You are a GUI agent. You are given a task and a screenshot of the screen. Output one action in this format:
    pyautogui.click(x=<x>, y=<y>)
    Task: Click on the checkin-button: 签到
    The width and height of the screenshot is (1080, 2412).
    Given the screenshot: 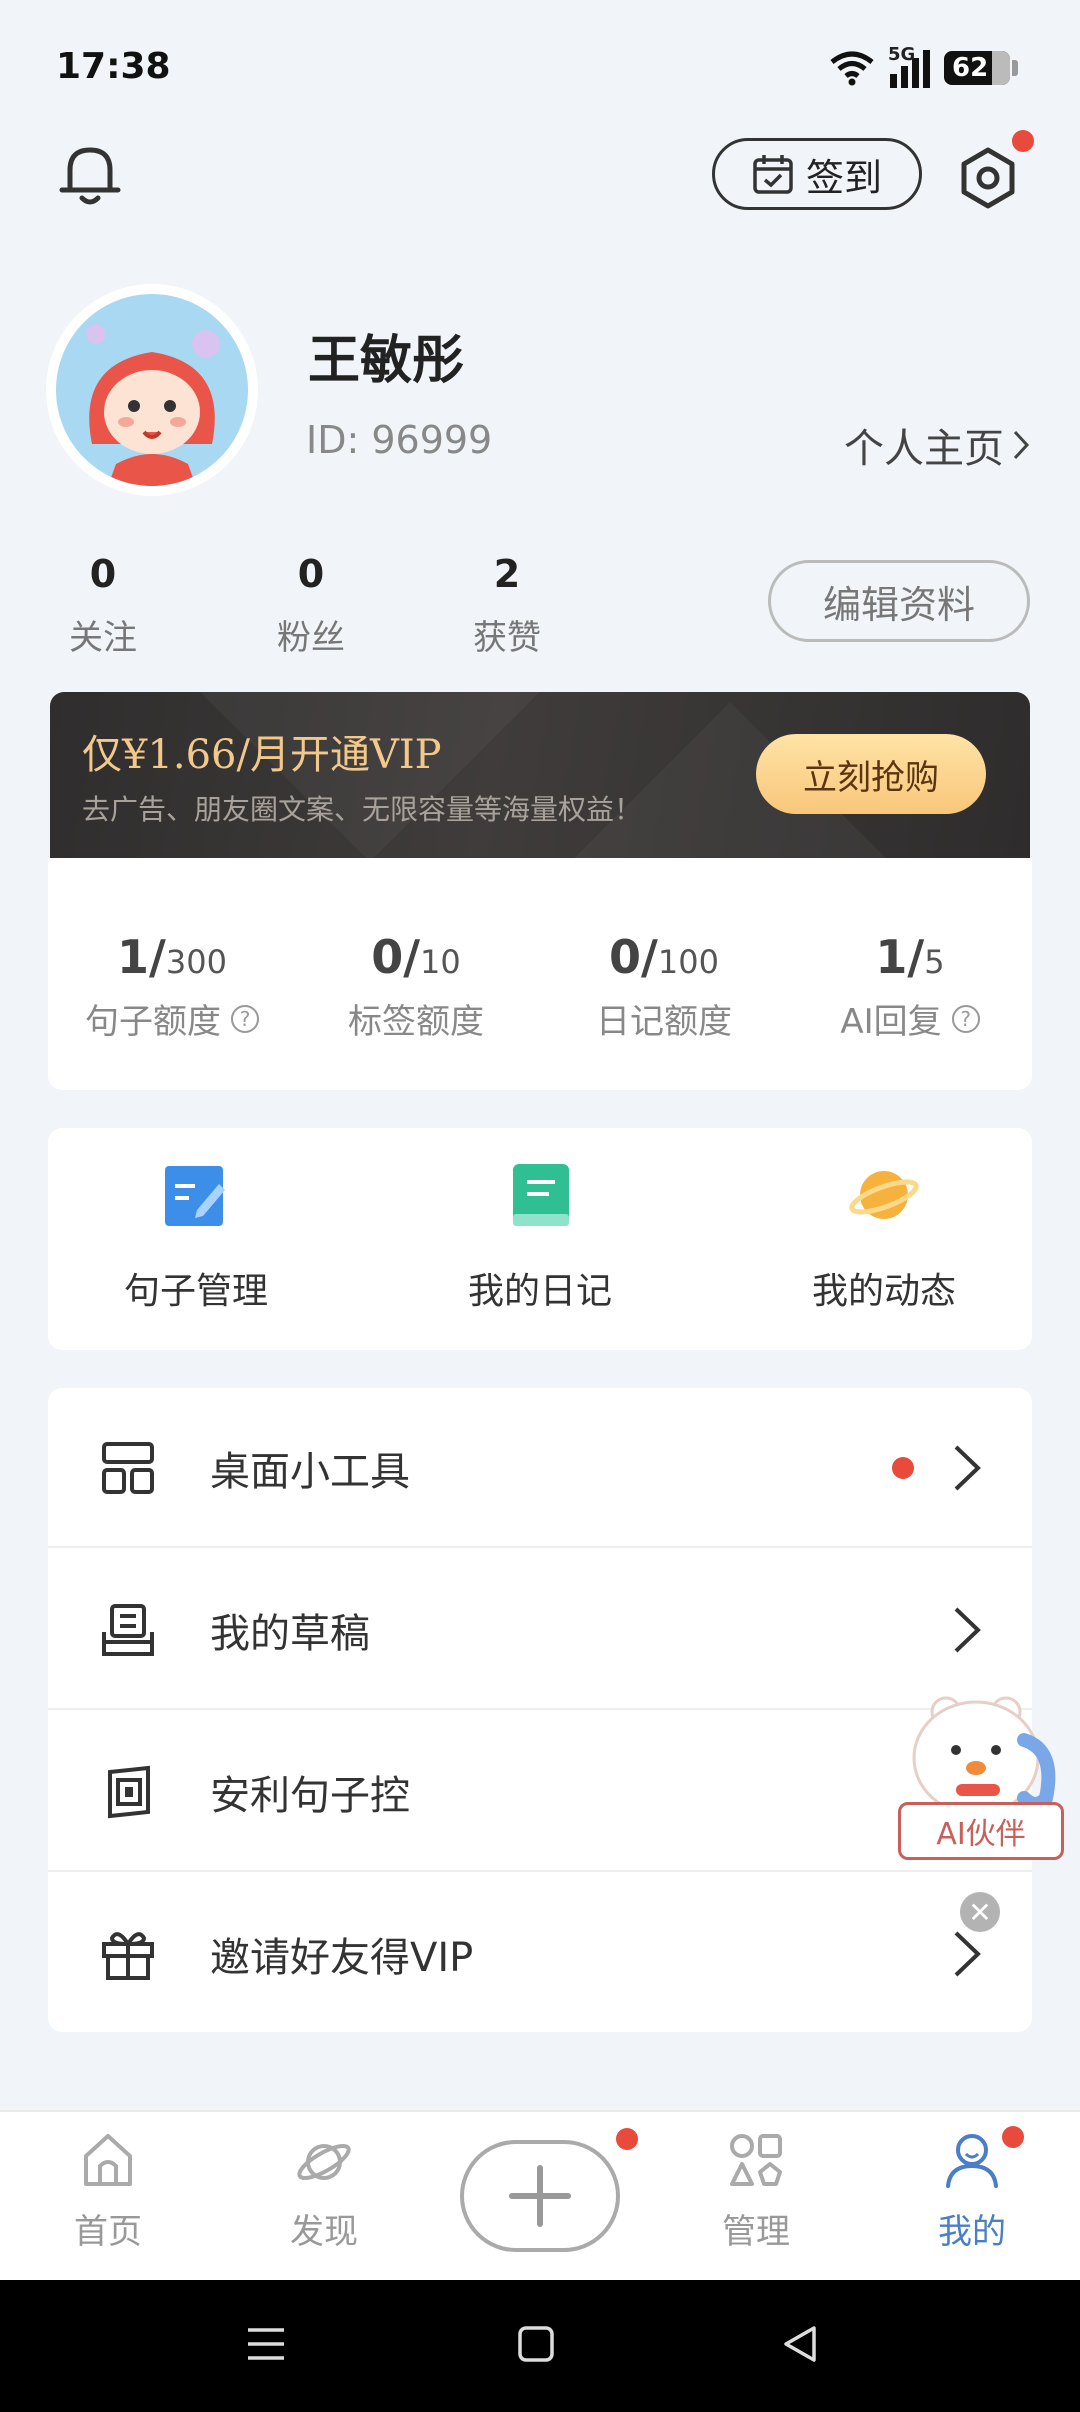 What is the action you would take?
    pyautogui.click(x=817, y=174)
    